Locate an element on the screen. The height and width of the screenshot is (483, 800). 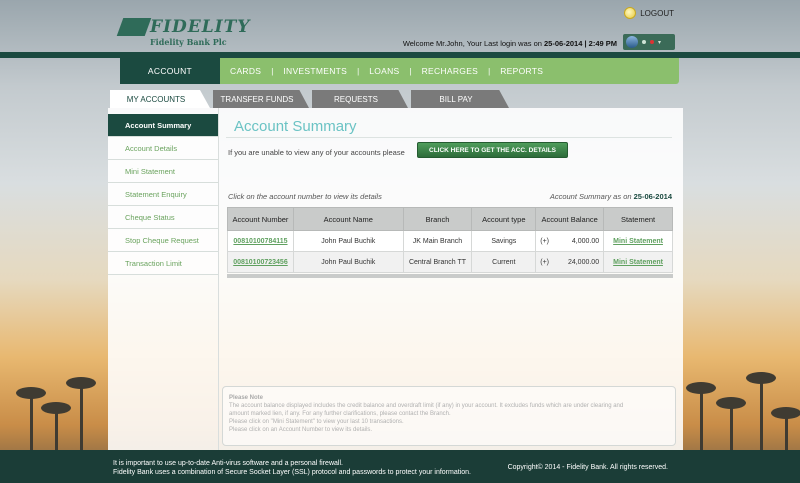
col-branch: Branch is located at coordinates (437, 219).